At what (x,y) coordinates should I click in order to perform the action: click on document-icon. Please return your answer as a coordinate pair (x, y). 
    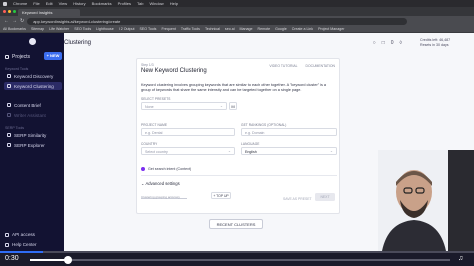
    Looking at the image, I should click on (9, 105).